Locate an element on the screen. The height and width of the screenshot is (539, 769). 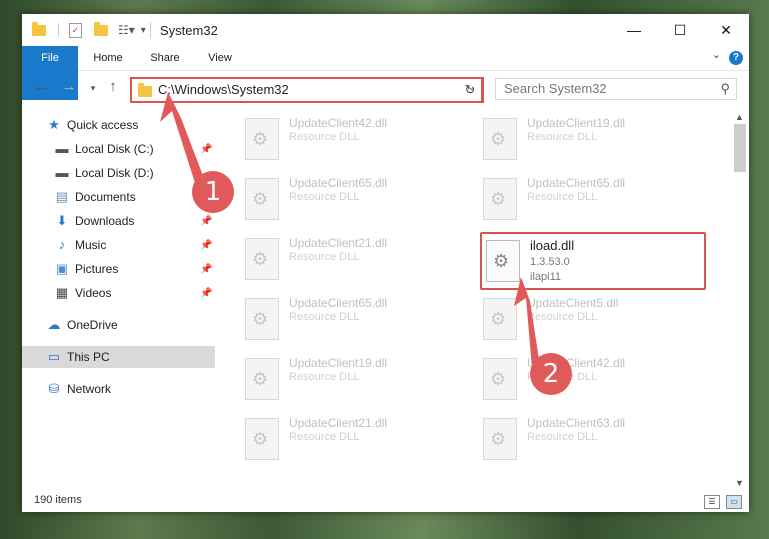
arrow-1-shape is located at coordinates (182, 139).